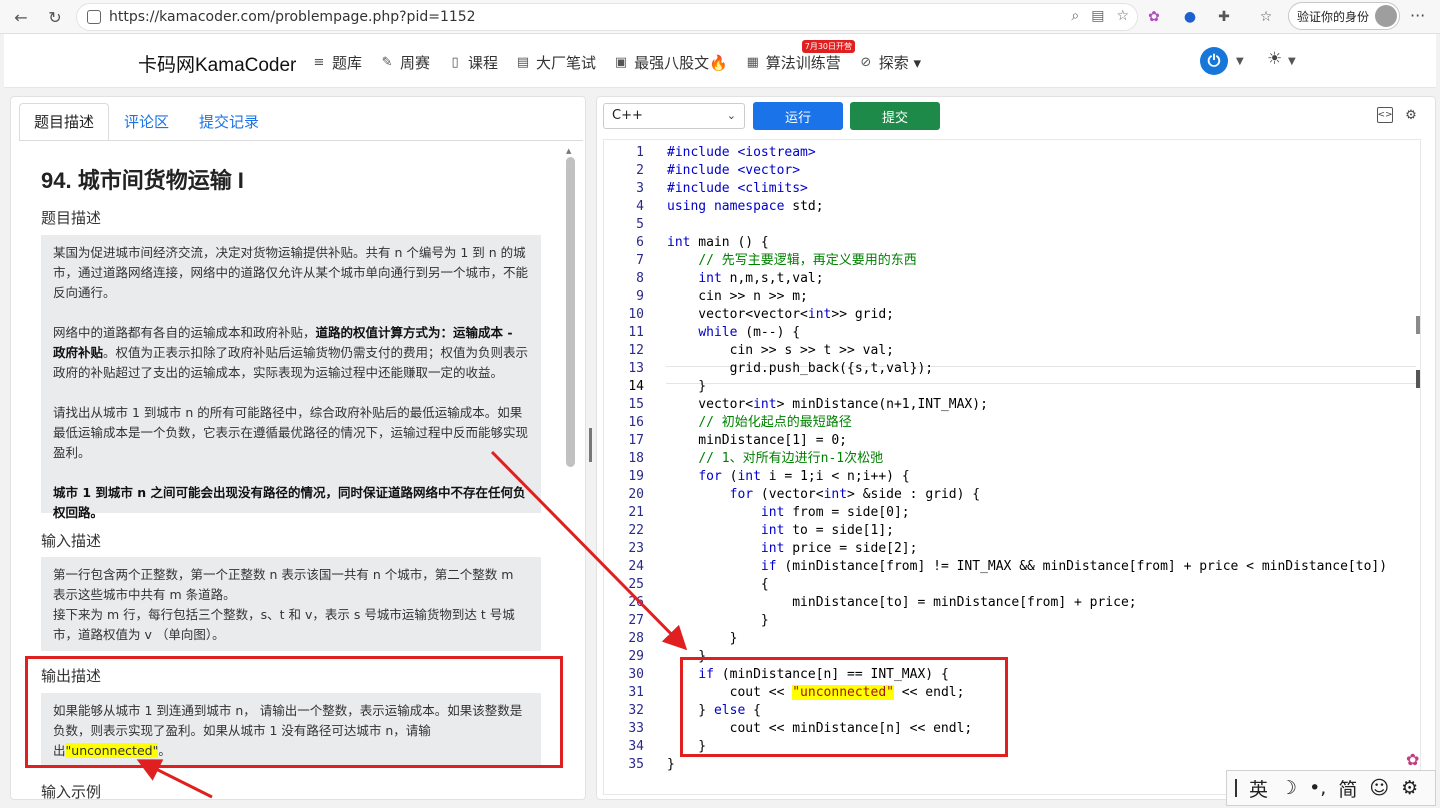 This screenshot has width=1440, height=808. Describe the element at coordinates (890, 62) in the screenshot. I see `nav-explore: ⊘ 探索 ▾` at that location.